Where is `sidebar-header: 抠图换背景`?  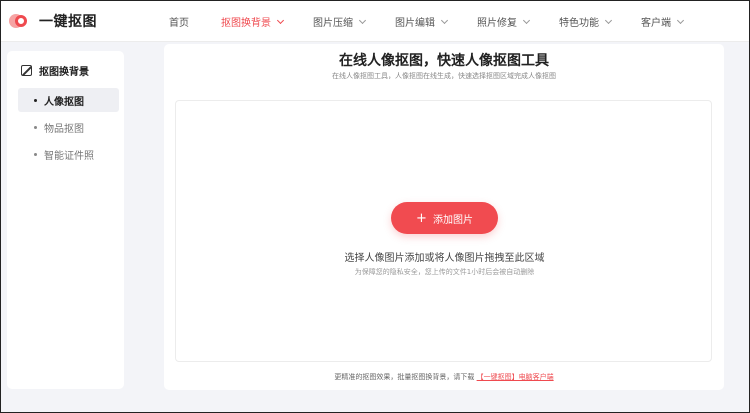 sidebar-header: 抠图换背景 is located at coordinates (55, 70).